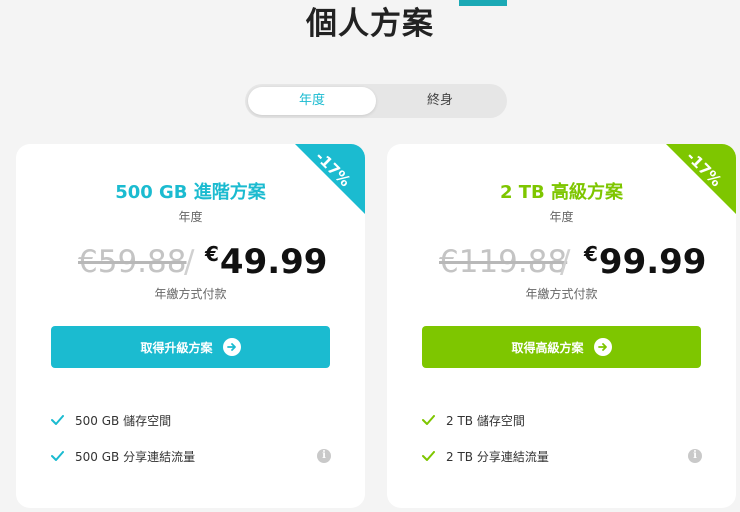  I want to click on feature-list: 500 GB 儲存空間 500 GB 分享連結流量 i, so click(191, 438).